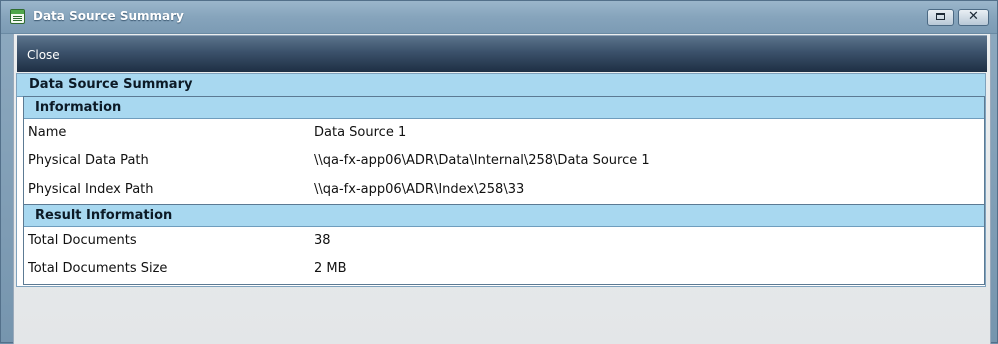  I want to click on data-summary-icon, so click(17, 16).